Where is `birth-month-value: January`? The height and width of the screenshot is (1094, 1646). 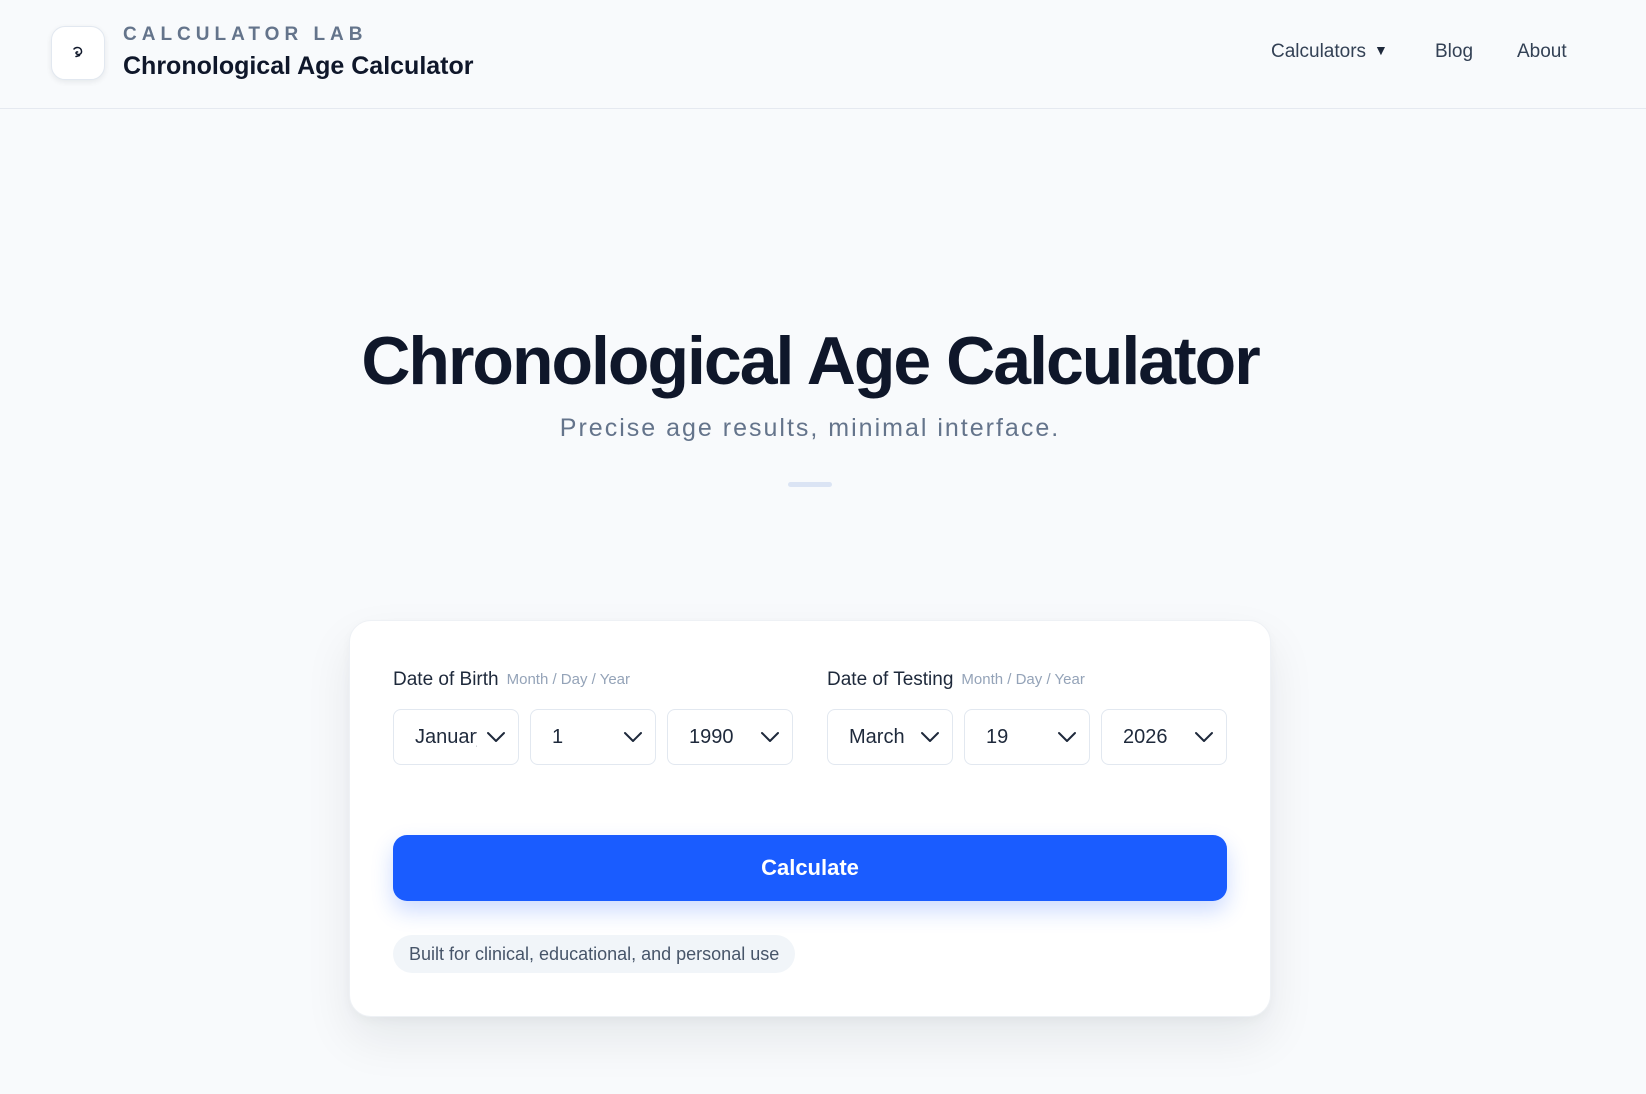 birth-month-value: January is located at coordinates (446, 737).